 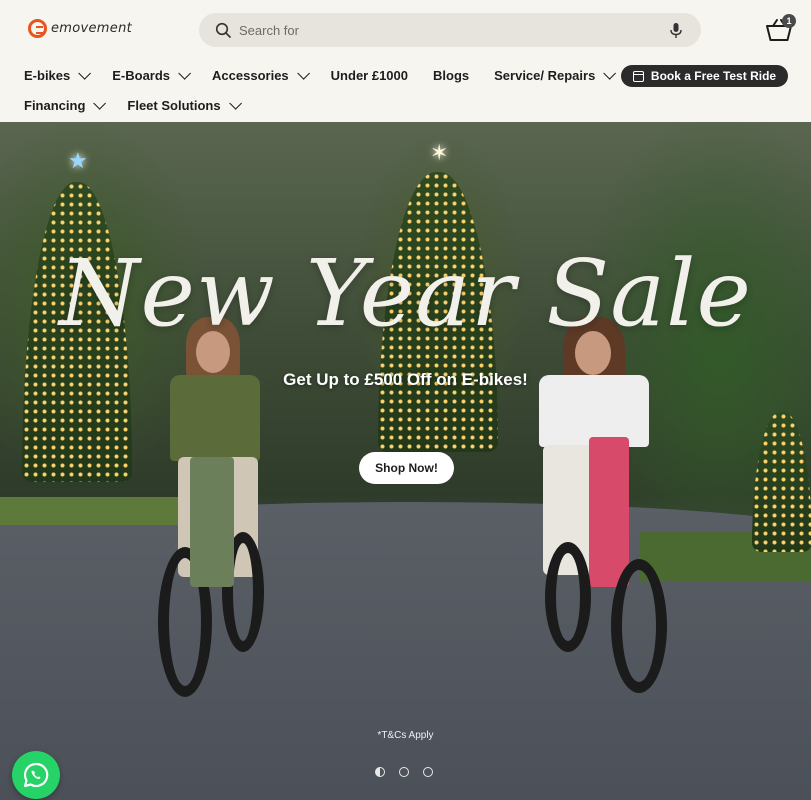 What do you see at coordinates (141, 75) in the screenshot?
I see `nav-item-label: E-Boards` at bounding box center [141, 75].